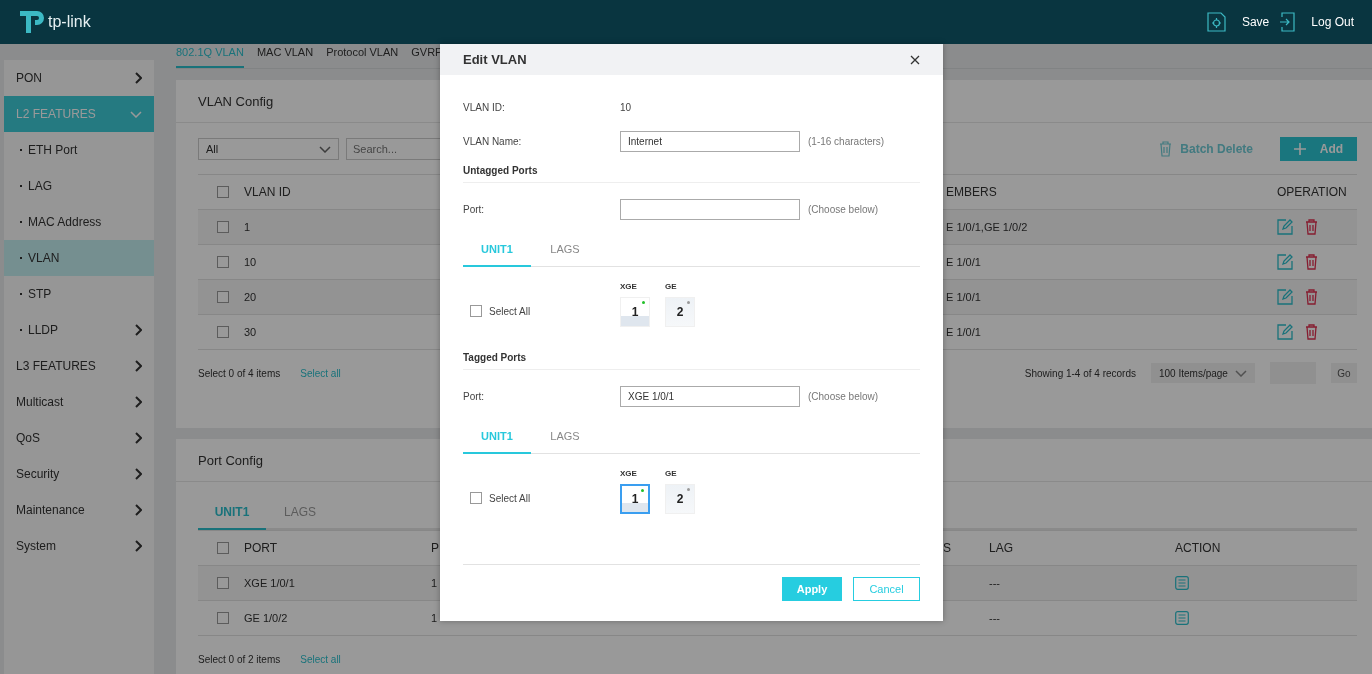 This screenshot has height=674, width=1372. Describe the element at coordinates (79, 510) in the screenshot. I see `sidebar-item: Maintenance` at that location.